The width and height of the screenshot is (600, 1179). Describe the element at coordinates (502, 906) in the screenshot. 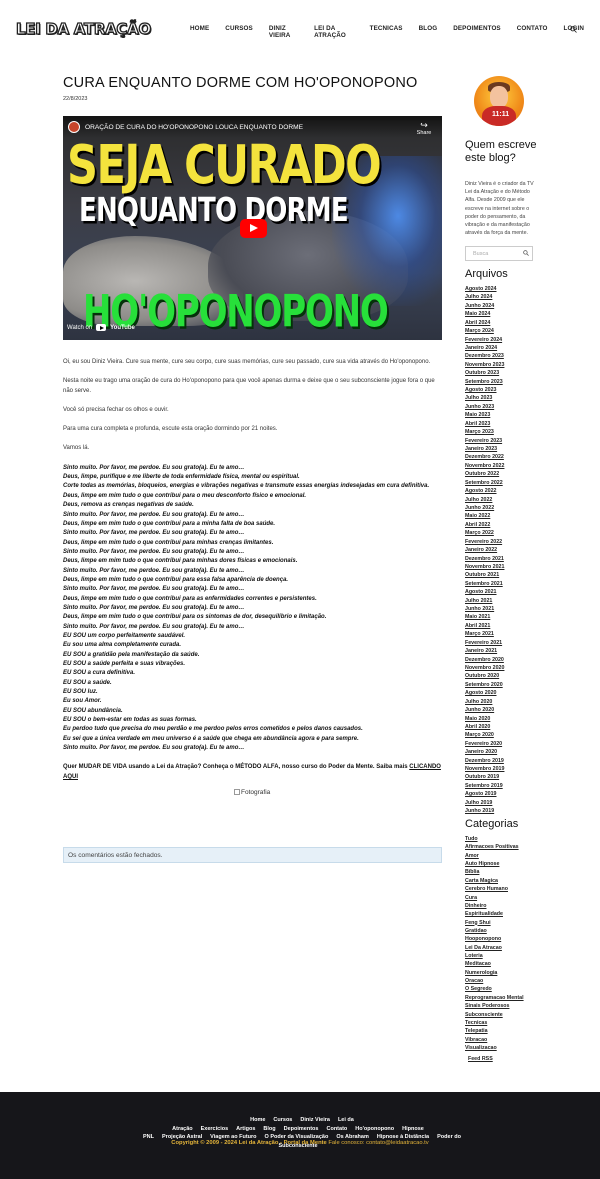

I see `category-link: Dinheiro` at that location.